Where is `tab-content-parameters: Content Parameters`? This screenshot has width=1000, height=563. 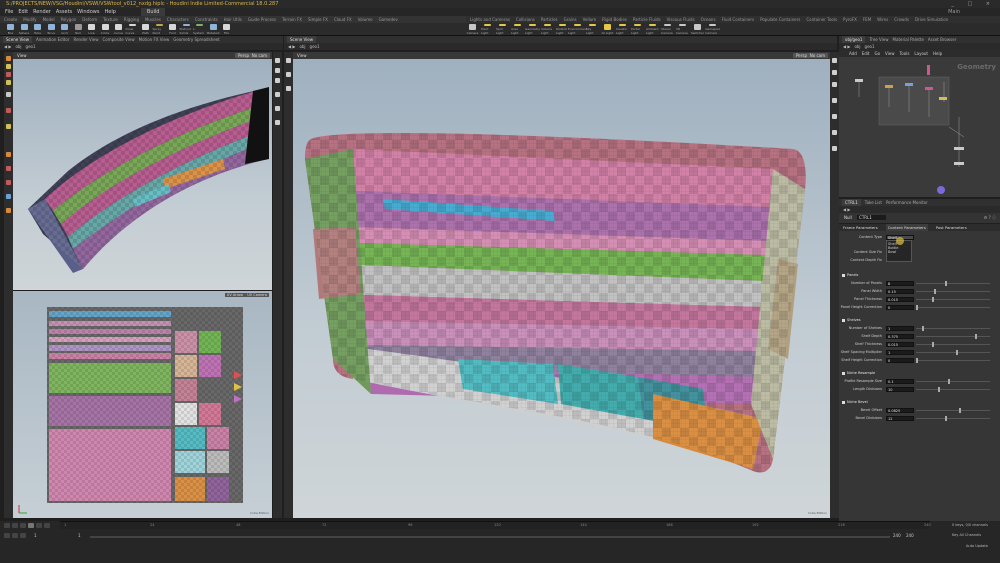 tab-content-parameters: Content Parameters is located at coordinates (906, 227).